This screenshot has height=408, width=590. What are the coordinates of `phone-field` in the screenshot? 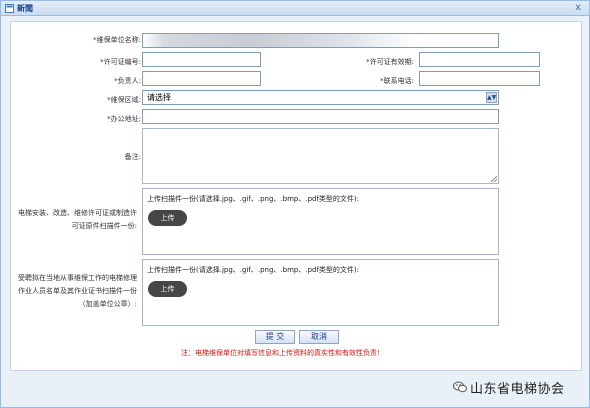 It's located at (479, 78).